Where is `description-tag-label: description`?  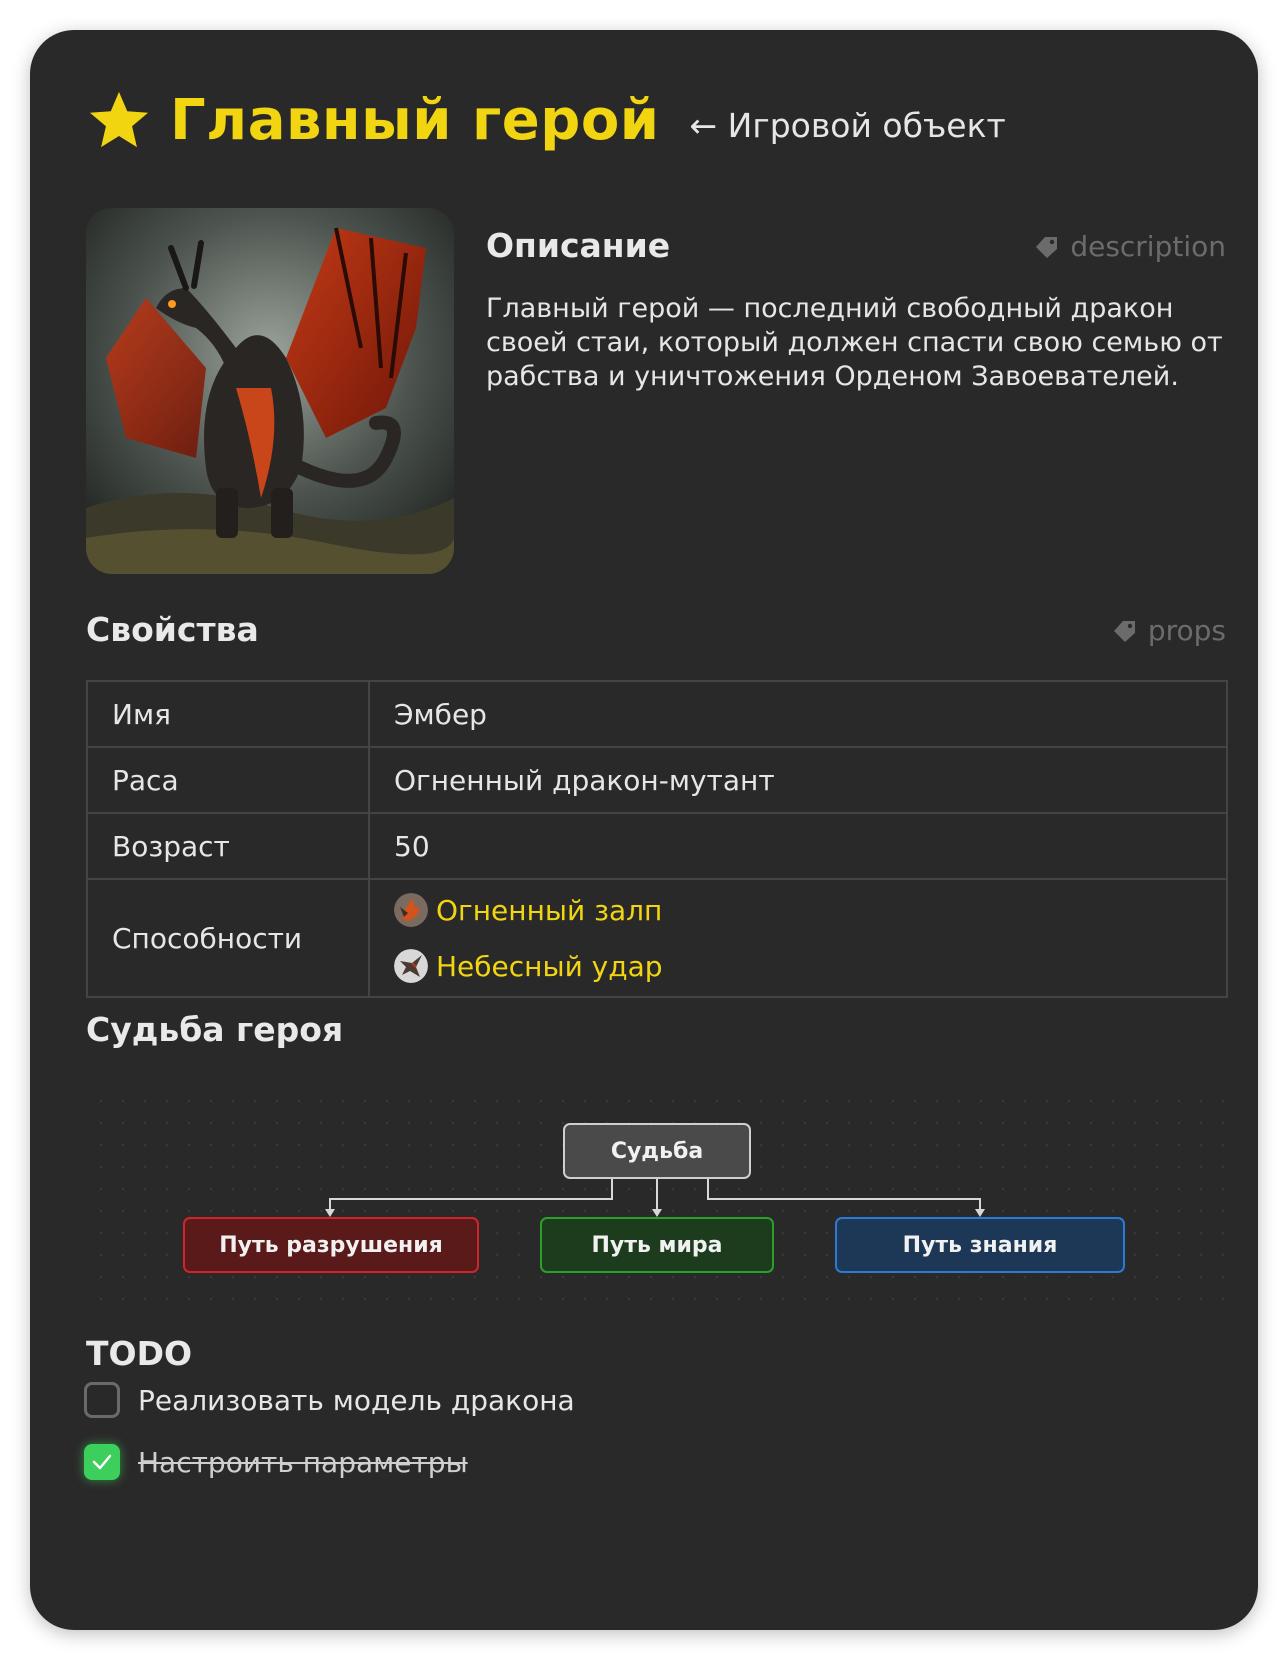
description-tag-label: description is located at coordinates (1148, 246).